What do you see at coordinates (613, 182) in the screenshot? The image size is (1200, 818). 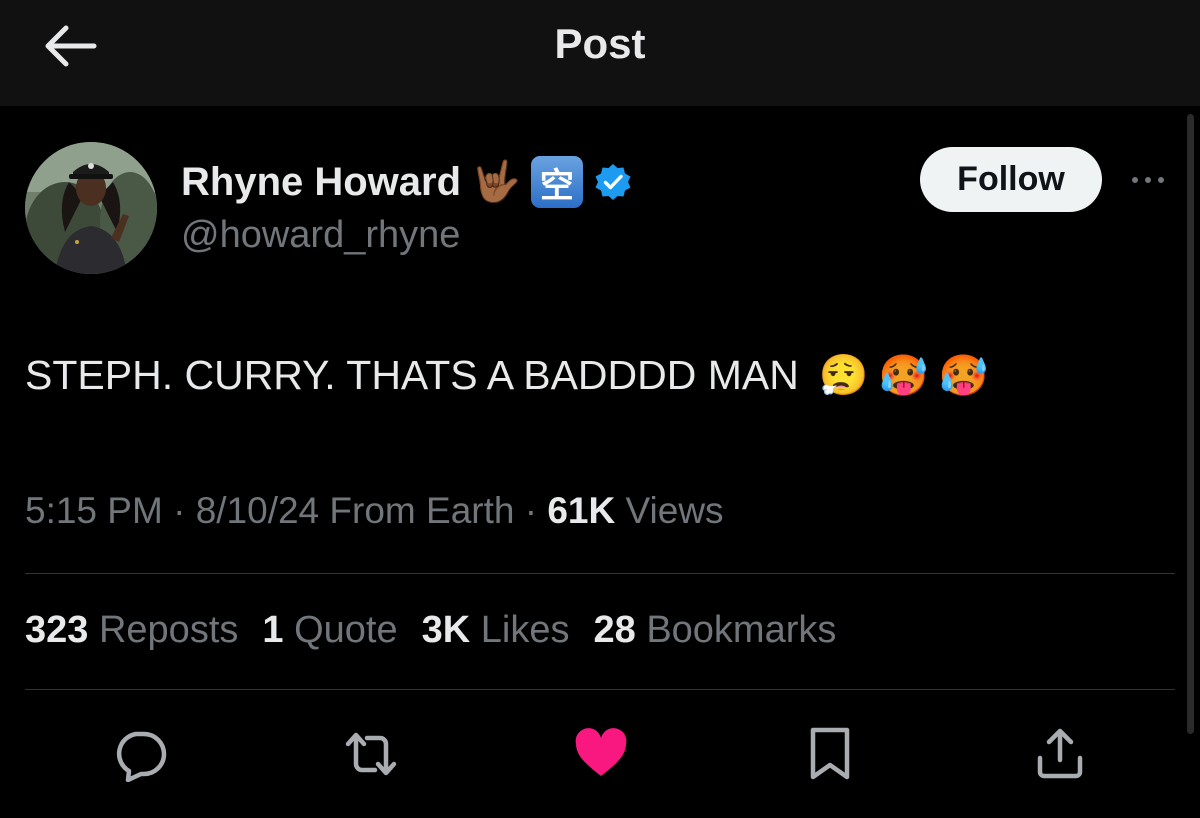 I see `verified-badge-icon` at bounding box center [613, 182].